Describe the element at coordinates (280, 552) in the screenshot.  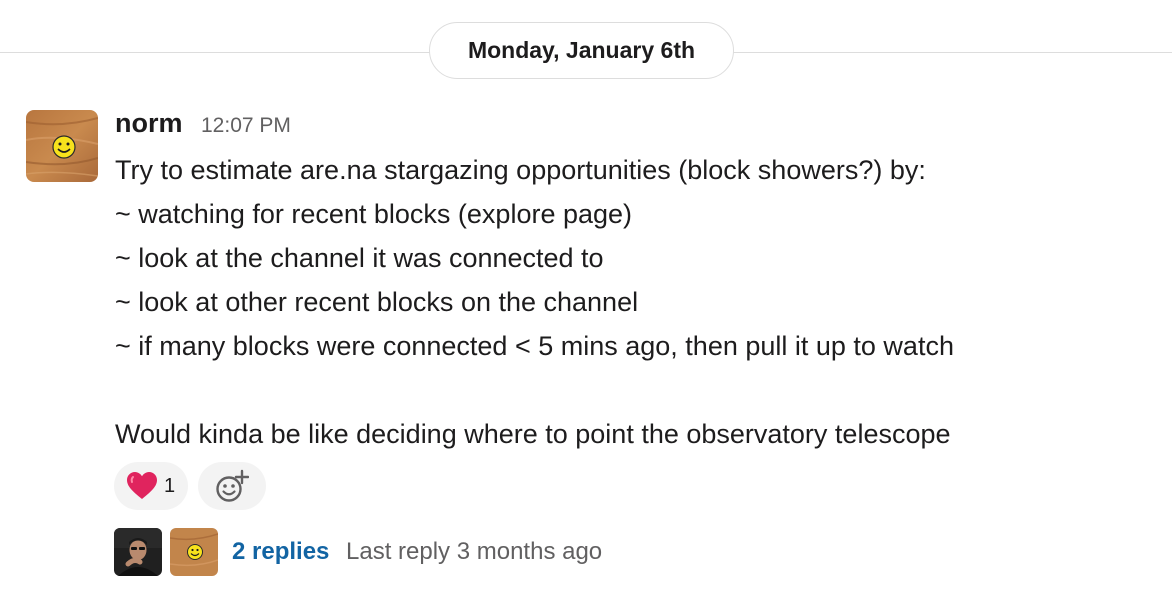
I see `thread-replies-link: 2 replies` at that location.